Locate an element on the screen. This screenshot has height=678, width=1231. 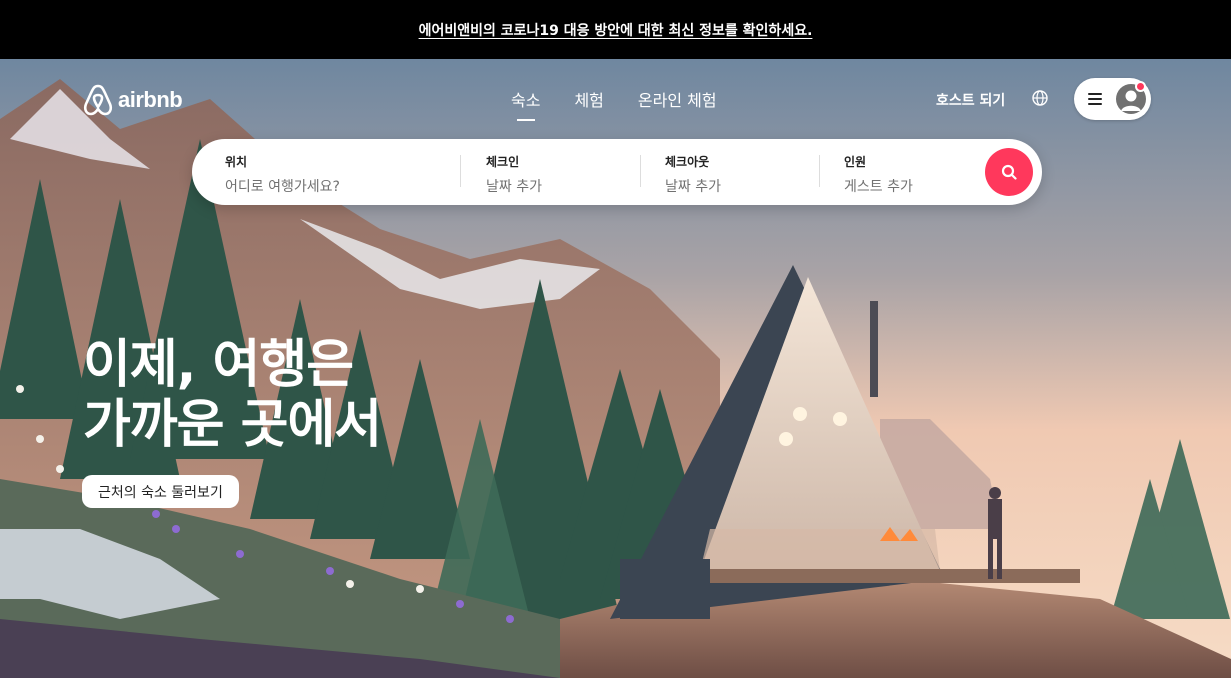
guests-label: 인원 is located at coordinates (855, 162).